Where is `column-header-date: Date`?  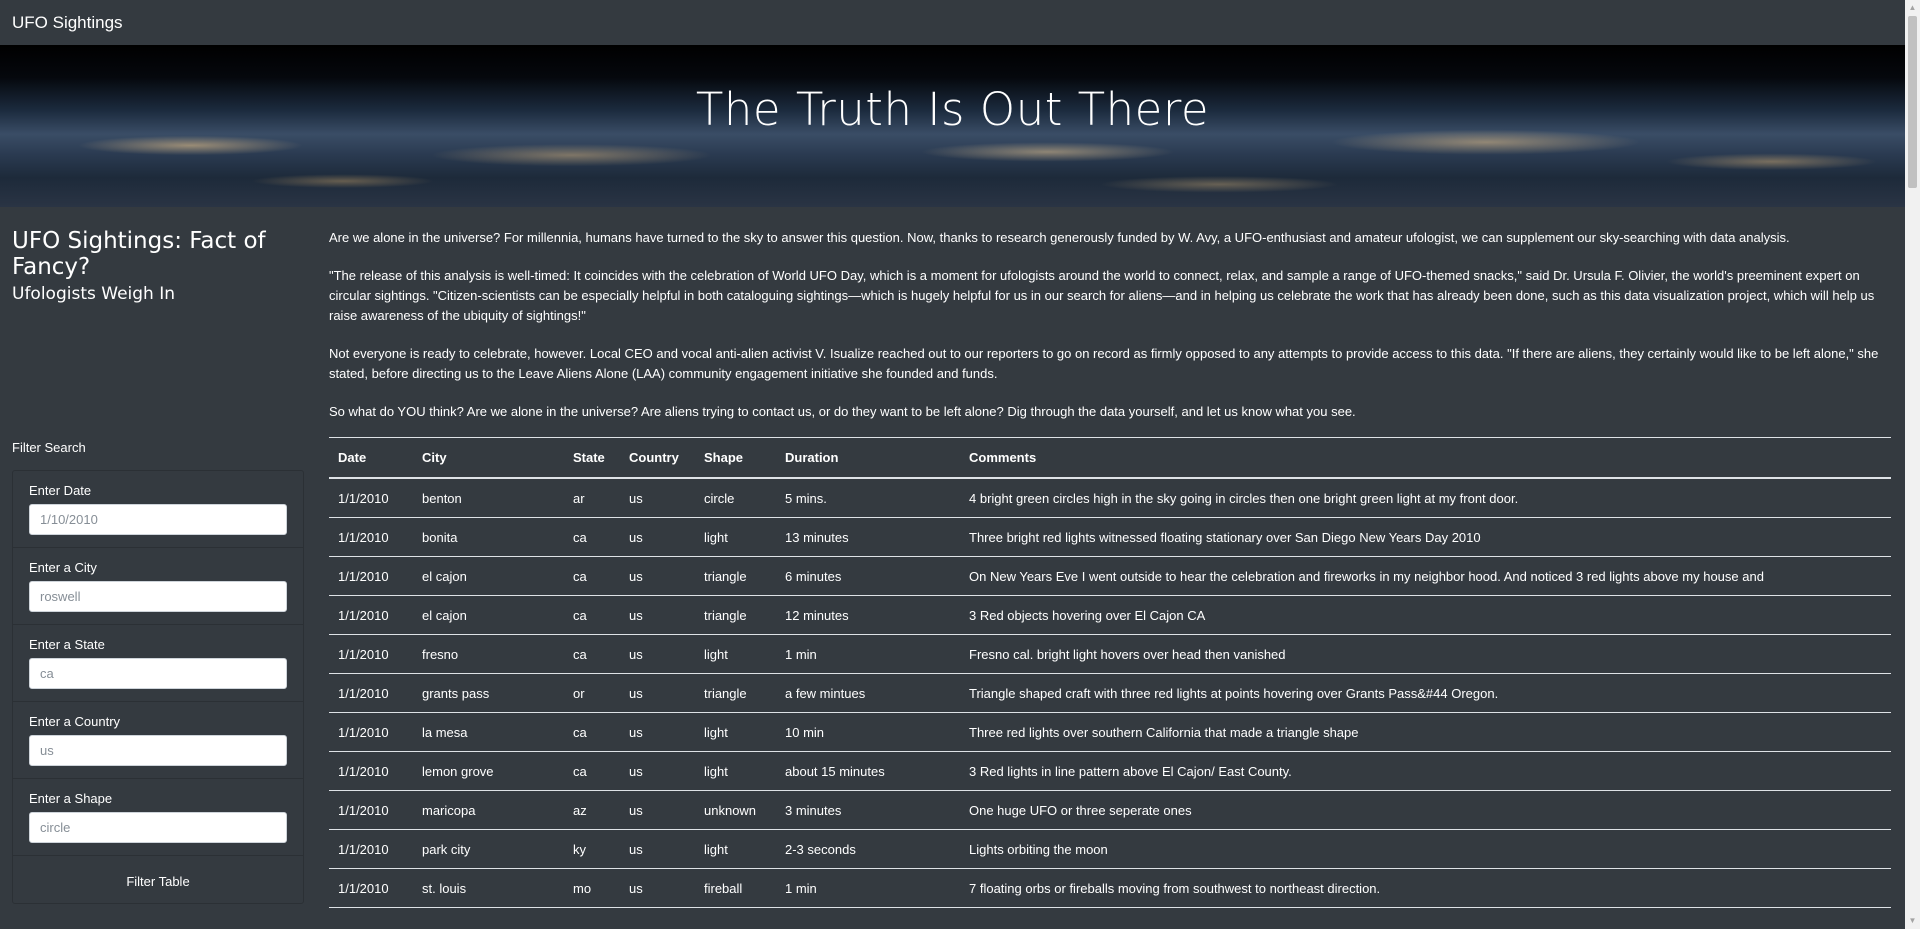 column-header-date: Date is located at coordinates (371, 458).